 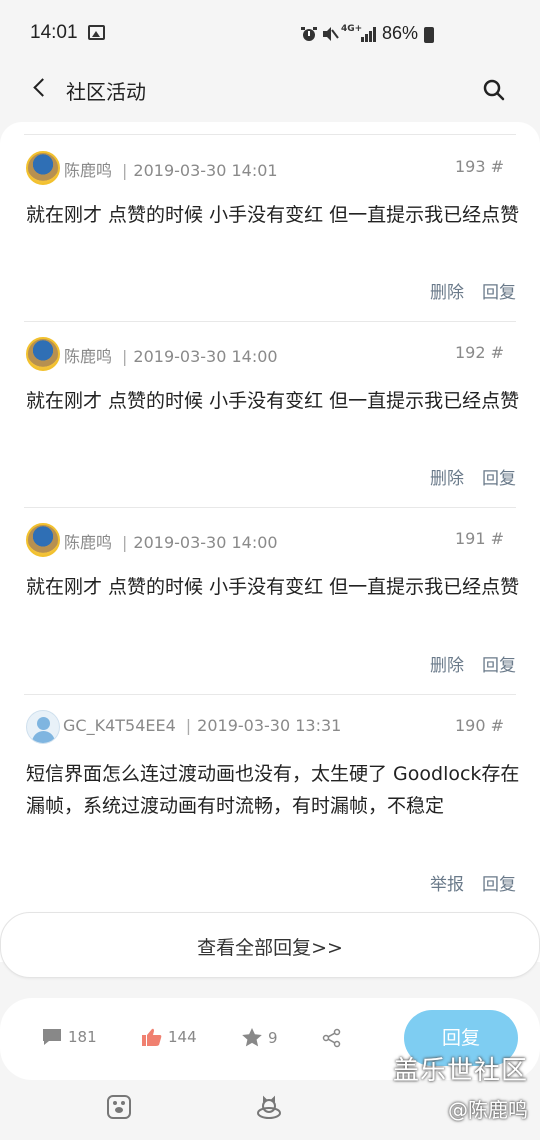 I want to click on comment-count: 181, so click(x=69, y=1037).